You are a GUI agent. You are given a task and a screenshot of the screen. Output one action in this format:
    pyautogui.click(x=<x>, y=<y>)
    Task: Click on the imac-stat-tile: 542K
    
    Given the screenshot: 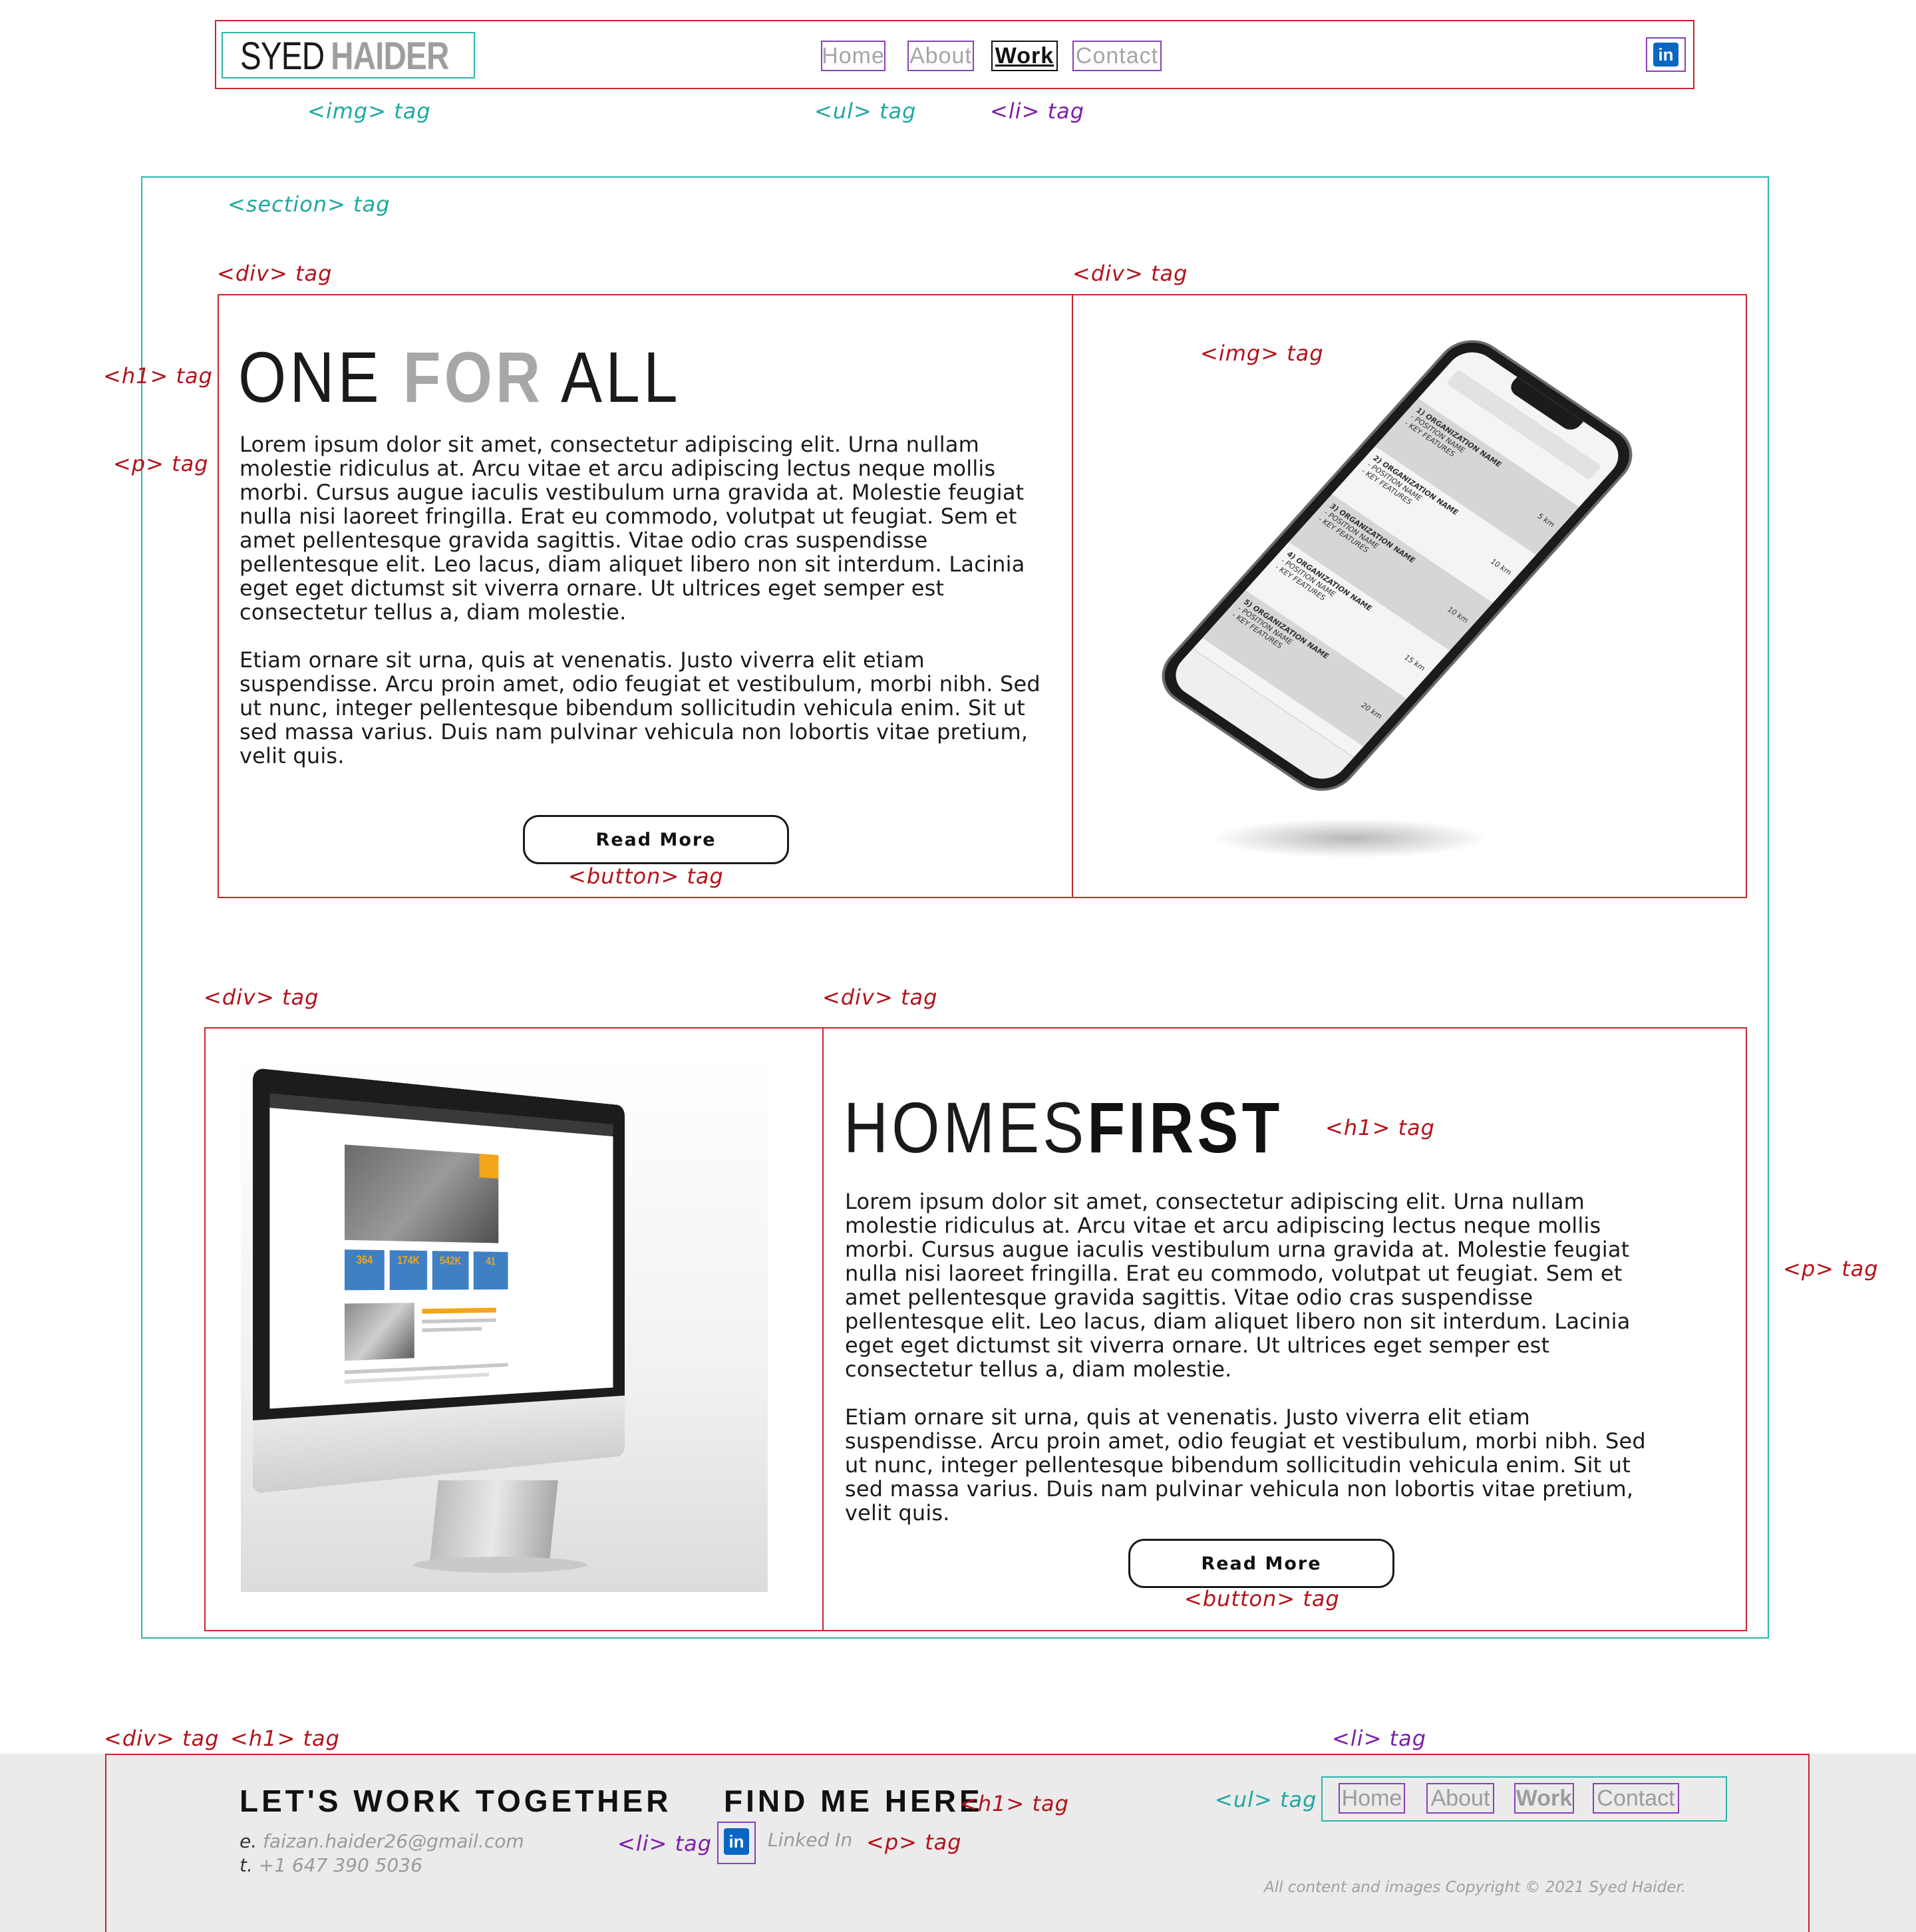 What is the action you would take?
    pyautogui.click(x=450, y=1270)
    